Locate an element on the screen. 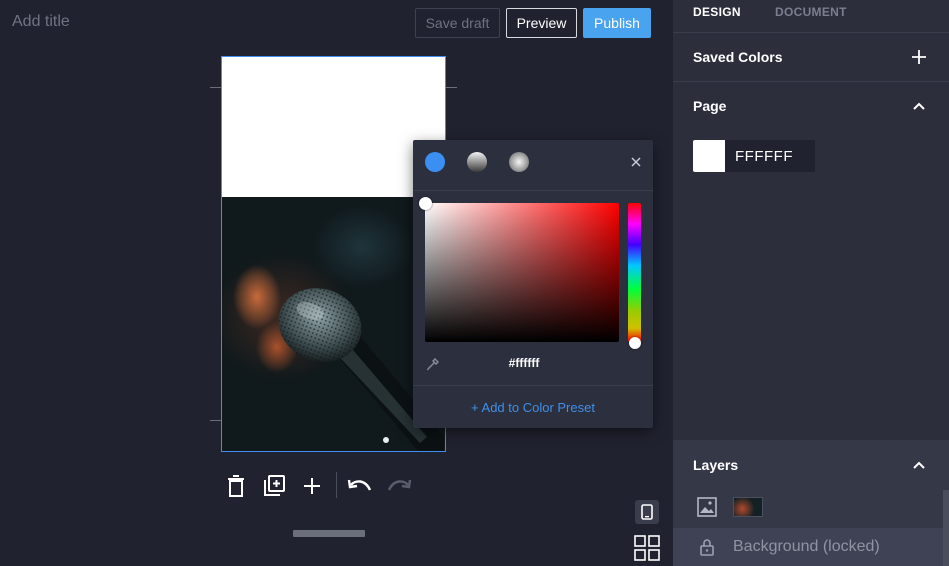 The image size is (949, 566). delete-button is located at coordinates (236, 486).